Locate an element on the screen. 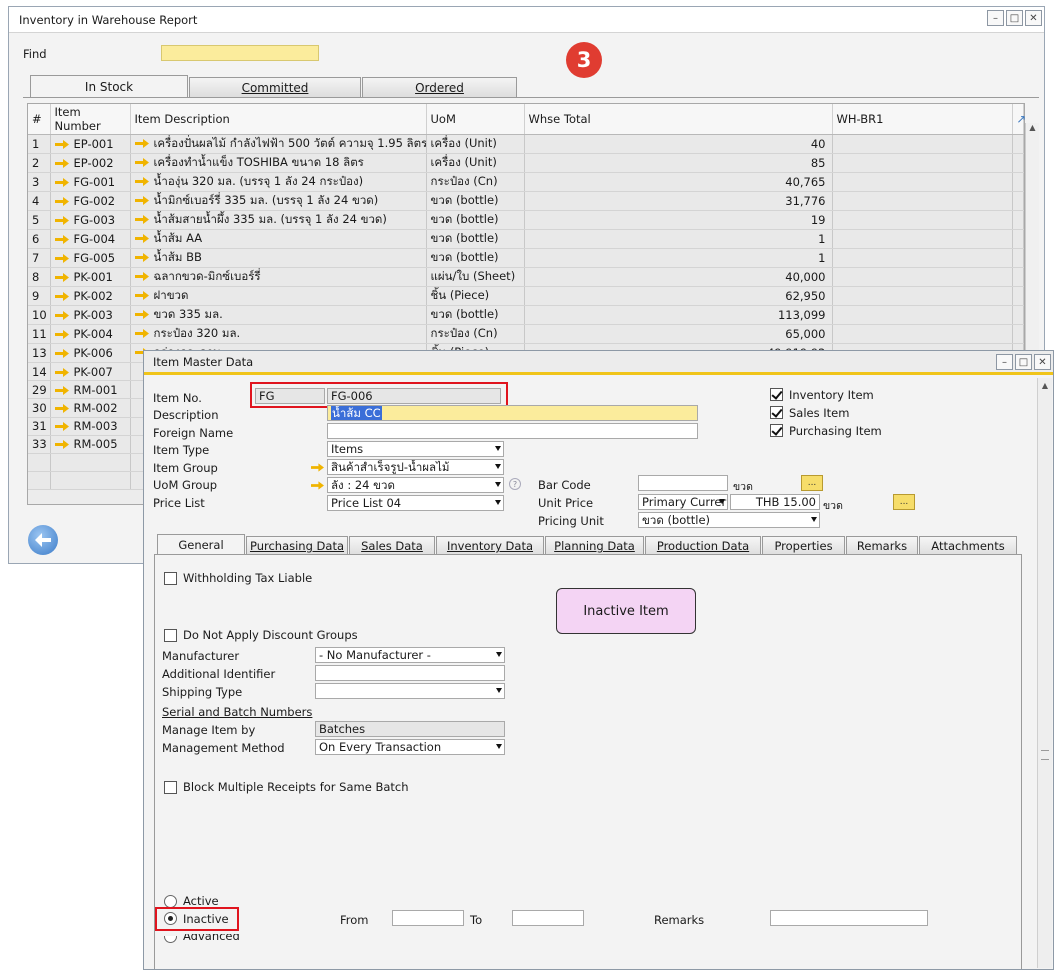 This screenshot has height=978, width=1057. tab-in-stock: In Stock is located at coordinates (109, 86).